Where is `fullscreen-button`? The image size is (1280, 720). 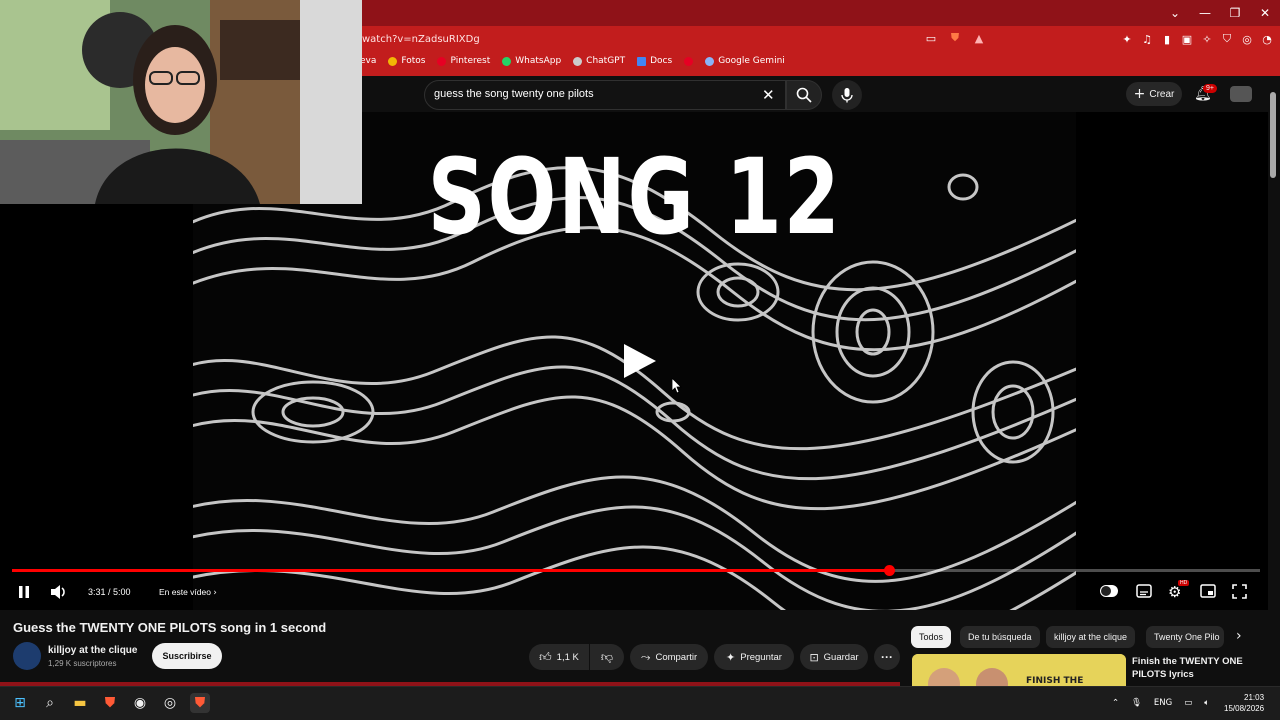 fullscreen-button is located at coordinates (1239, 592).